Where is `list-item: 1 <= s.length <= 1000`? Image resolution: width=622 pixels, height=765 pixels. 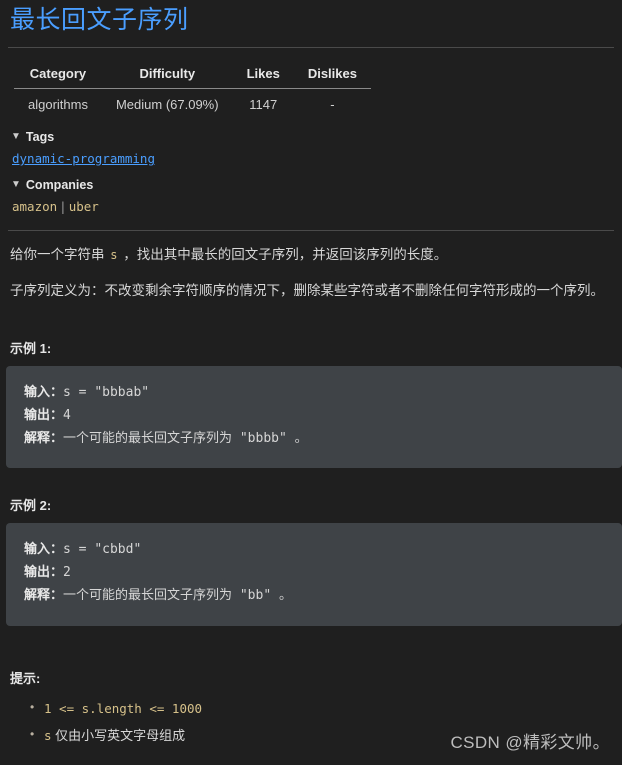 list-item: 1 <= s.length <= 1000 is located at coordinates (322, 708).